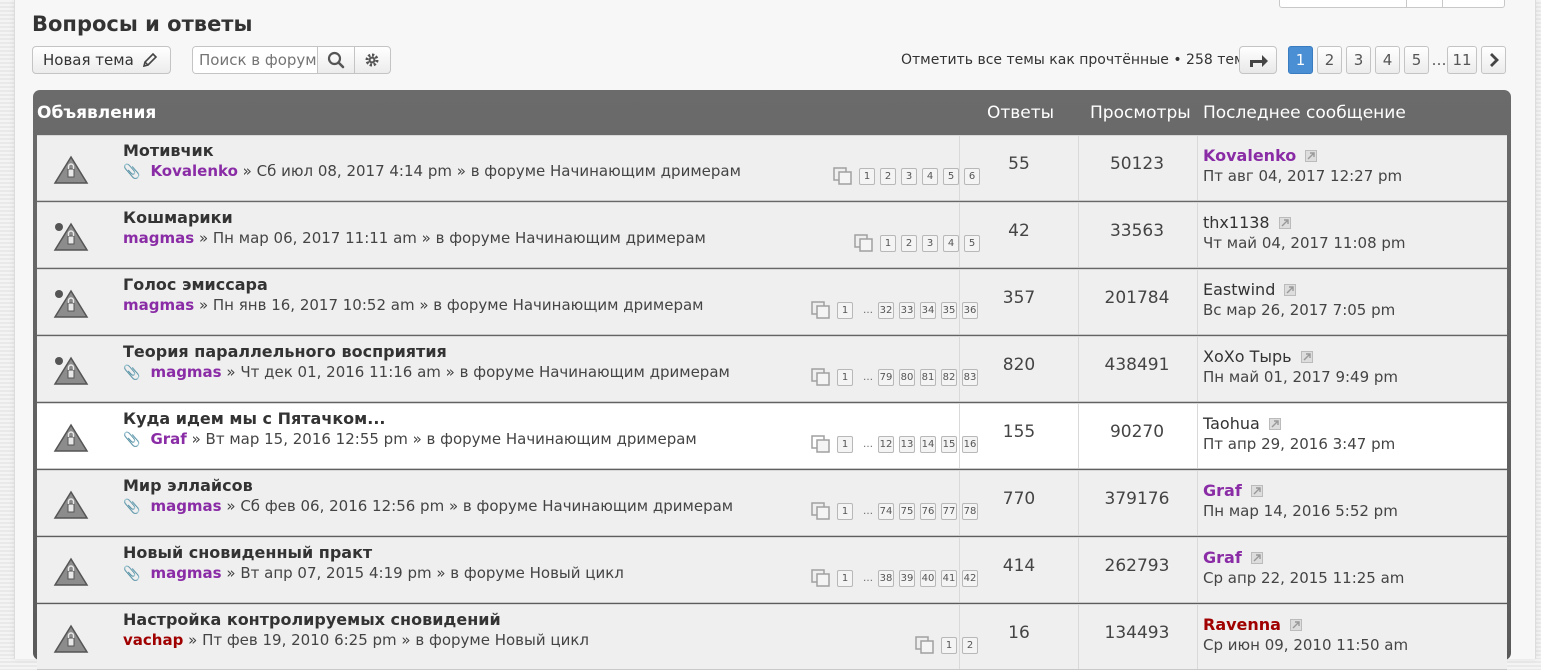  I want to click on last-post-author: XoXo Тырь, so click(1247, 356).